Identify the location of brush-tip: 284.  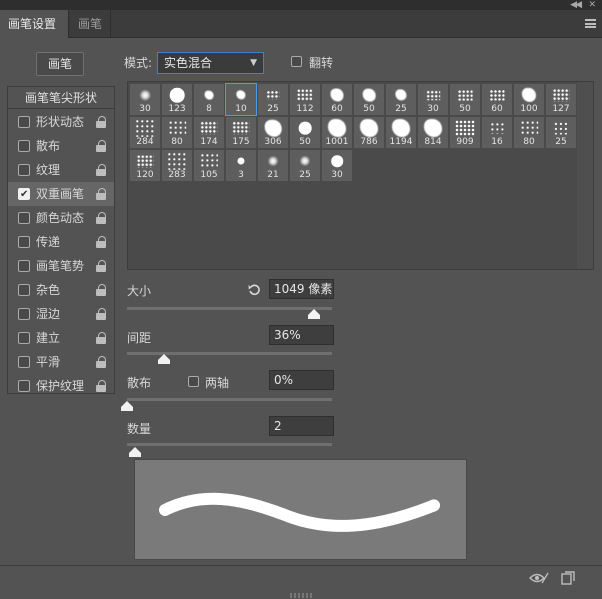
(145, 132).